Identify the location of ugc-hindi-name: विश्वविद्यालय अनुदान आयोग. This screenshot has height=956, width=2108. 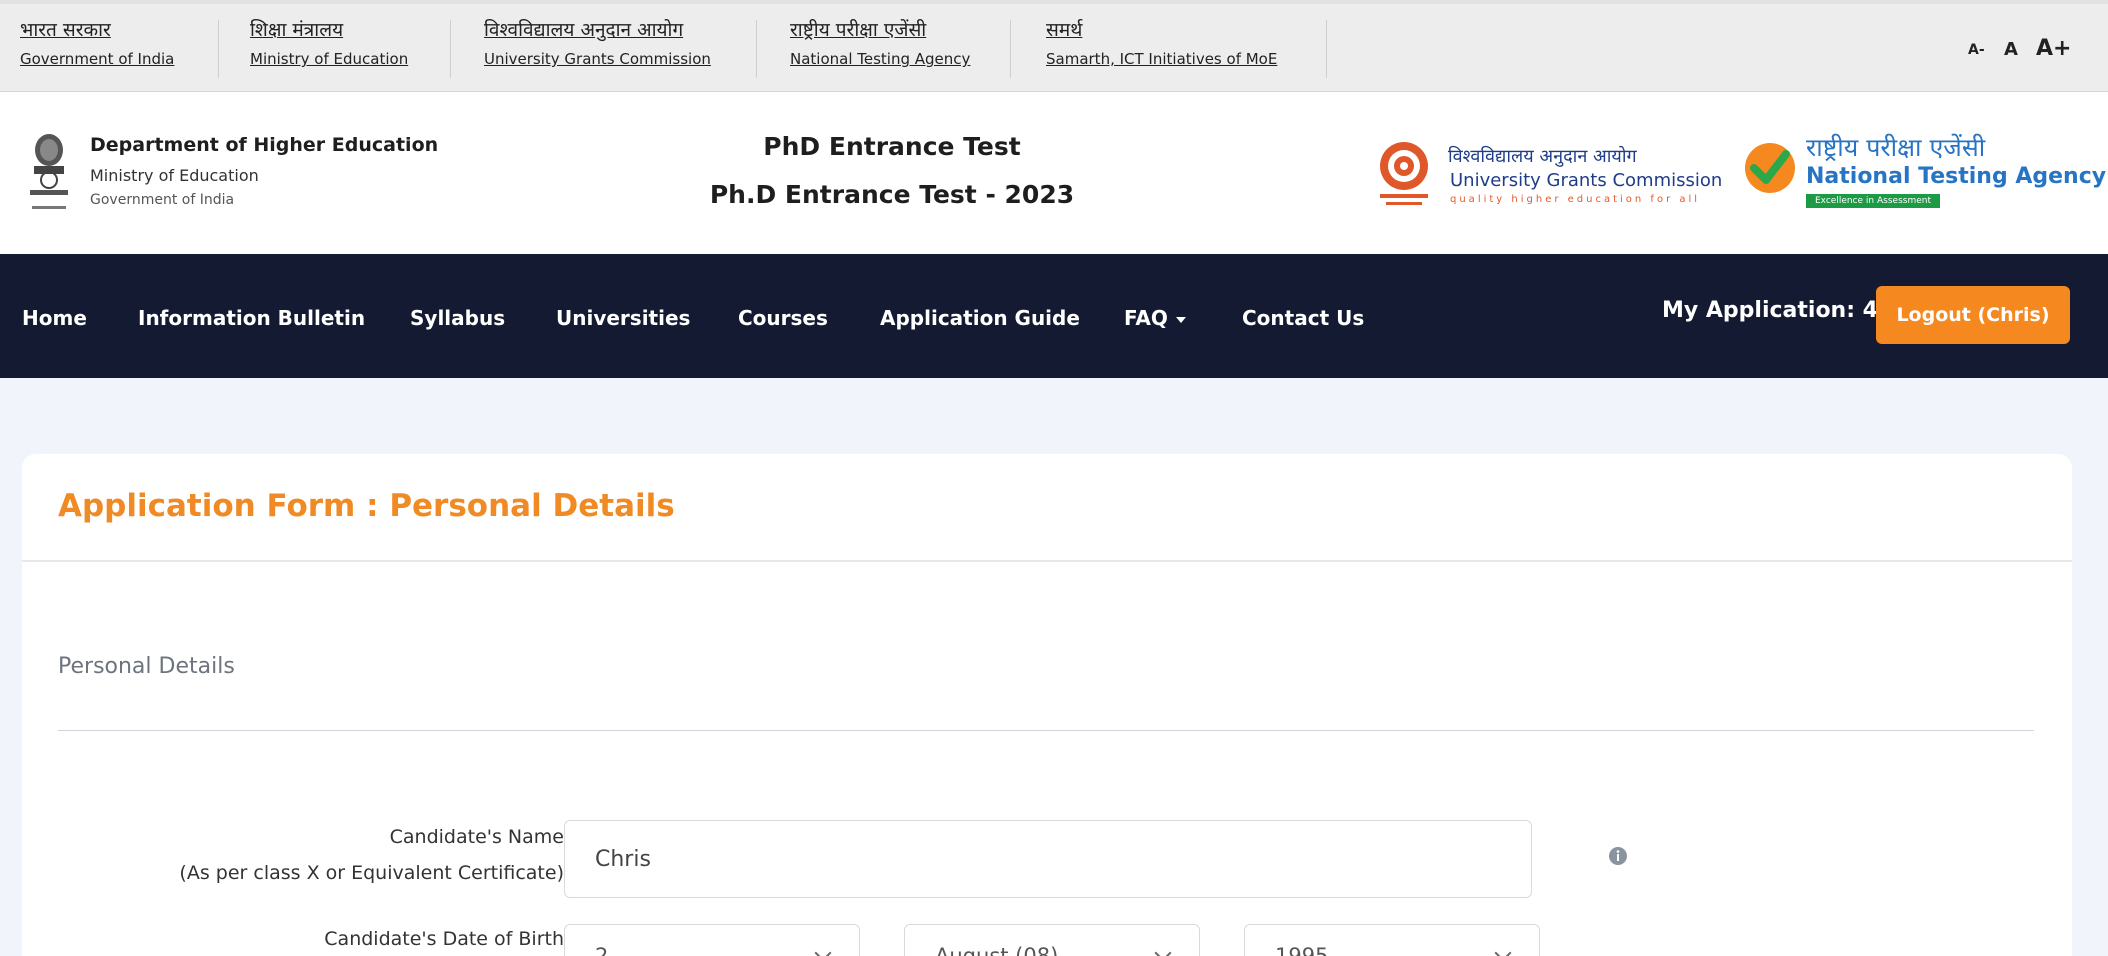
(1542, 156).